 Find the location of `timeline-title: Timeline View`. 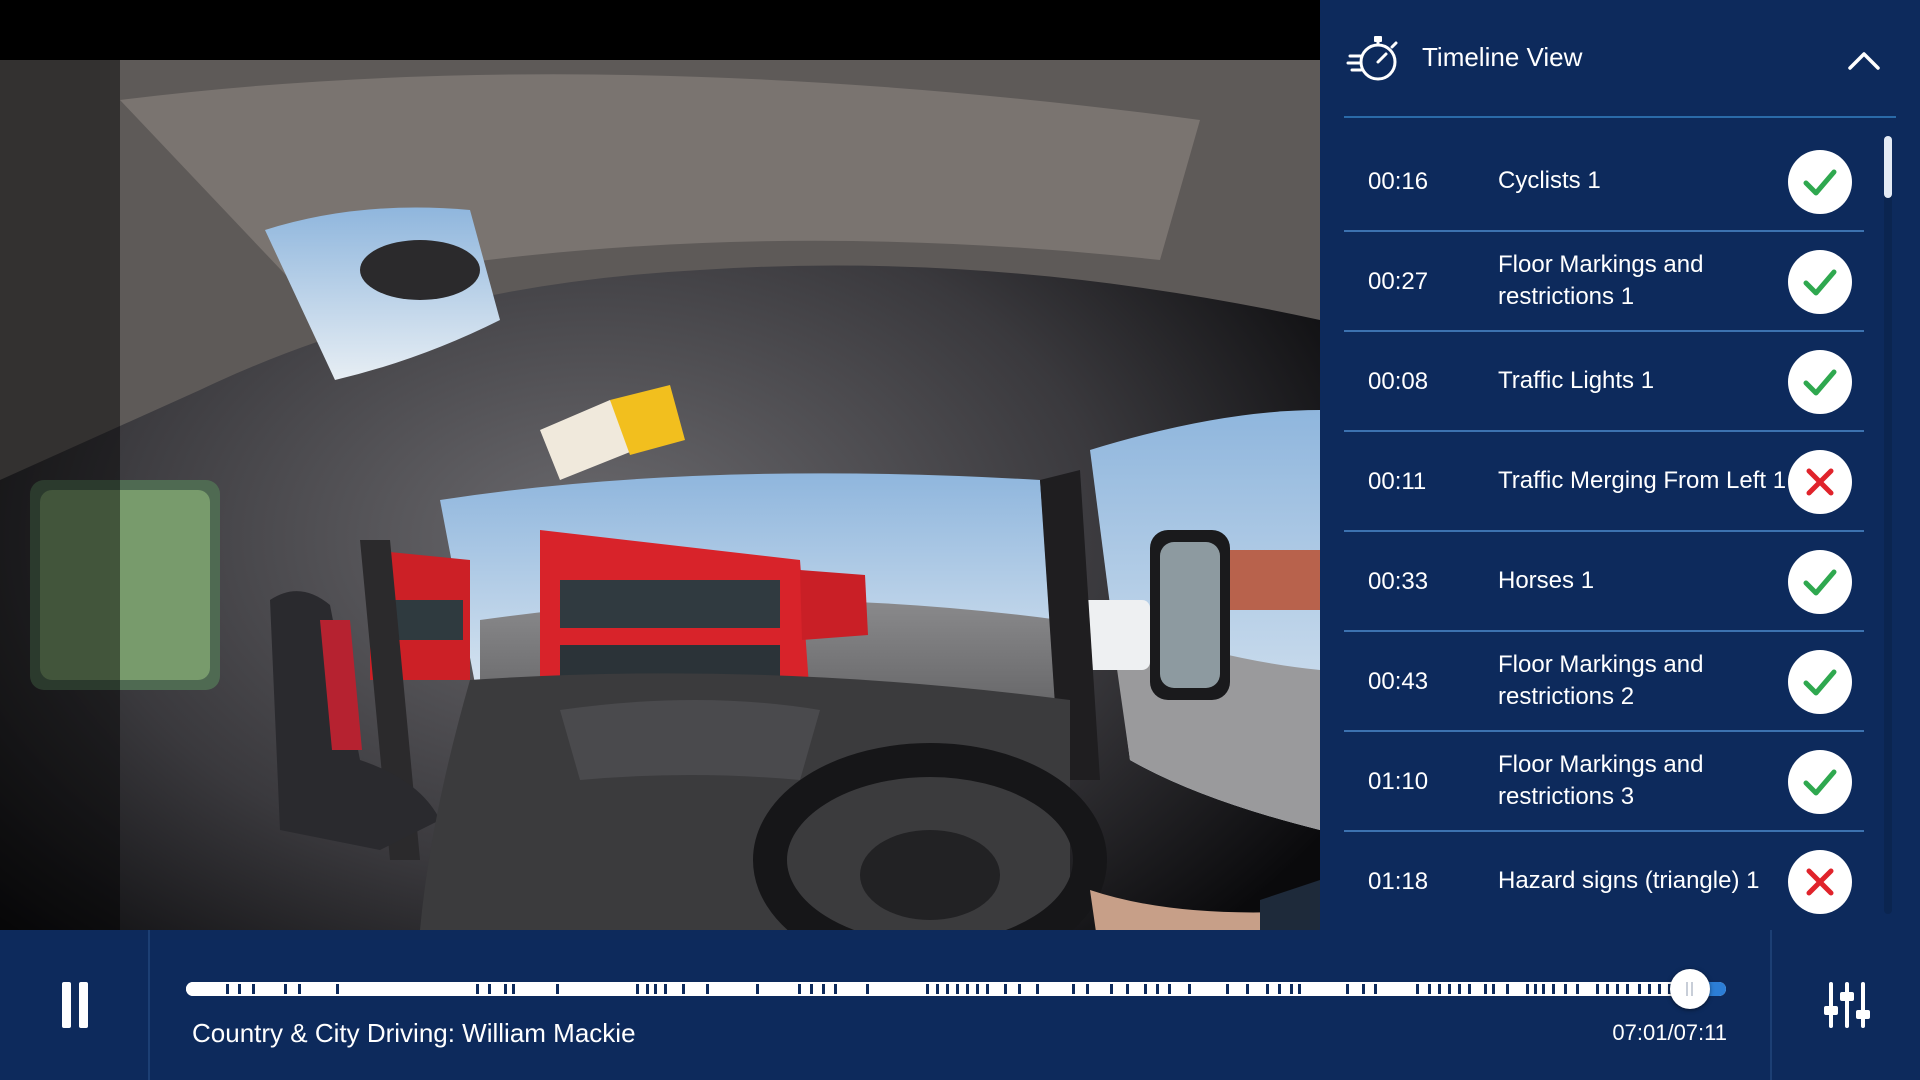

timeline-title: Timeline View is located at coordinates (1502, 57).